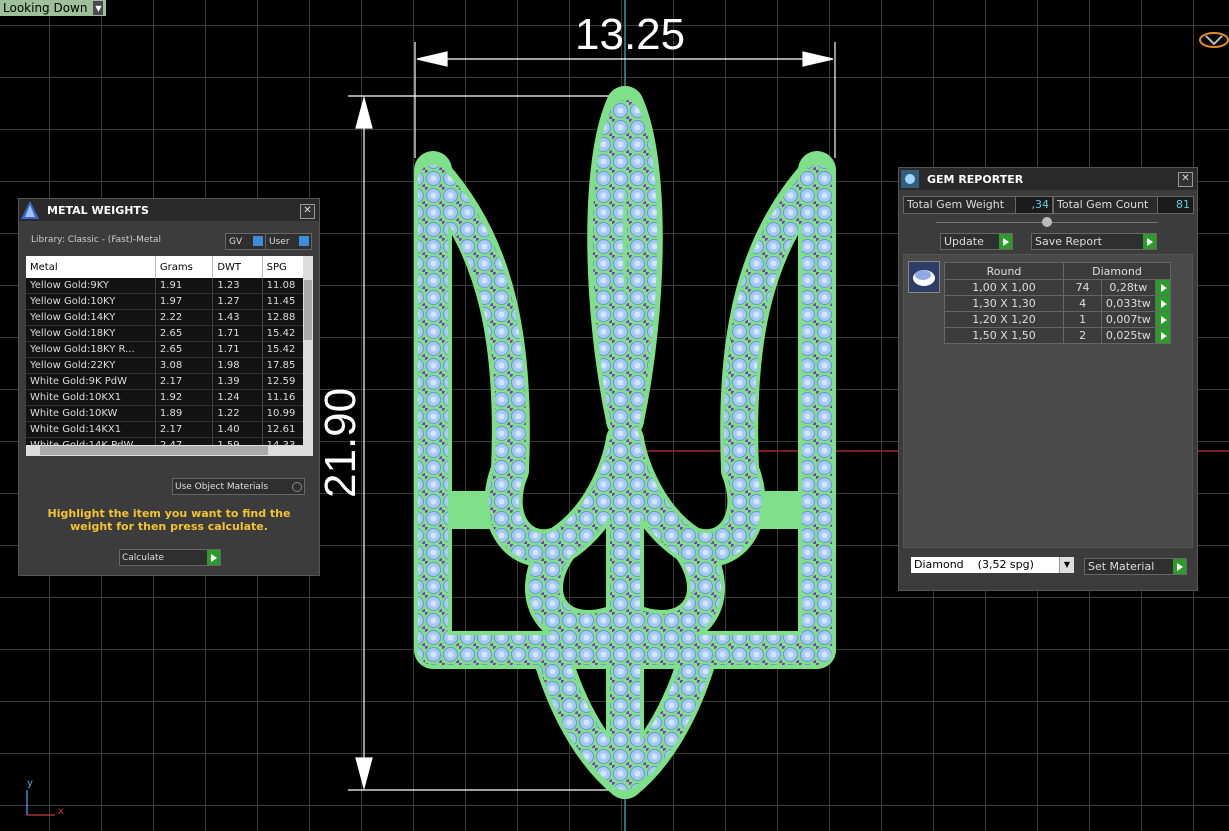 This screenshot has height=831, width=1229. Describe the element at coordinates (924, 277) in the screenshot. I see `gem-shape-icon` at that location.